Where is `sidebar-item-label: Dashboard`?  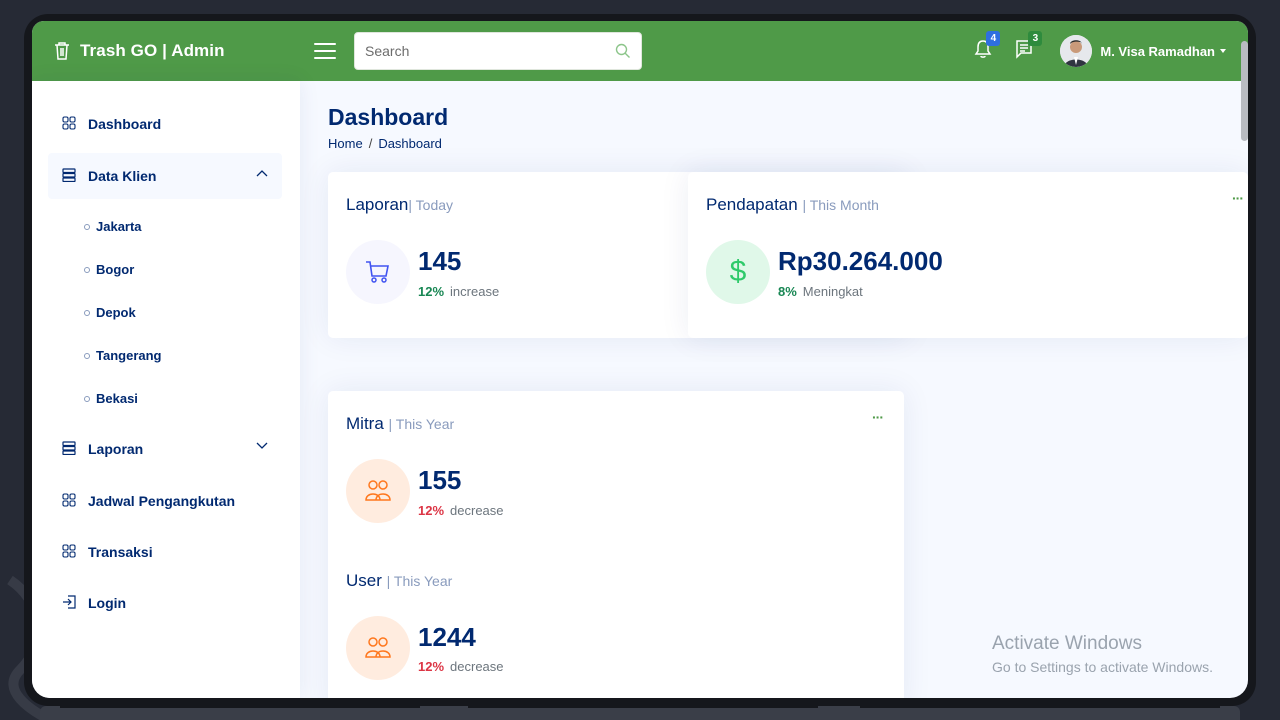
sidebar-item-label: Dashboard is located at coordinates (125, 124).